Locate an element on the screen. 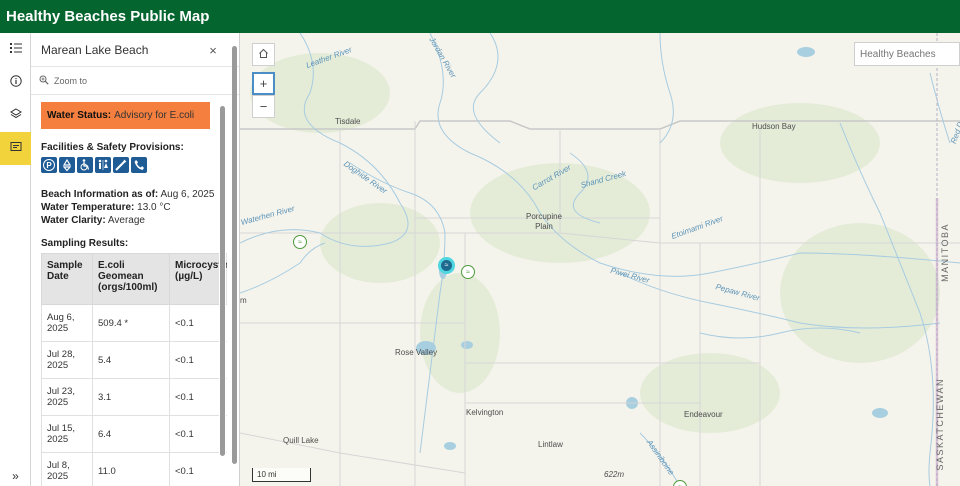  close-icon: × is located at coordinates (213, 50).